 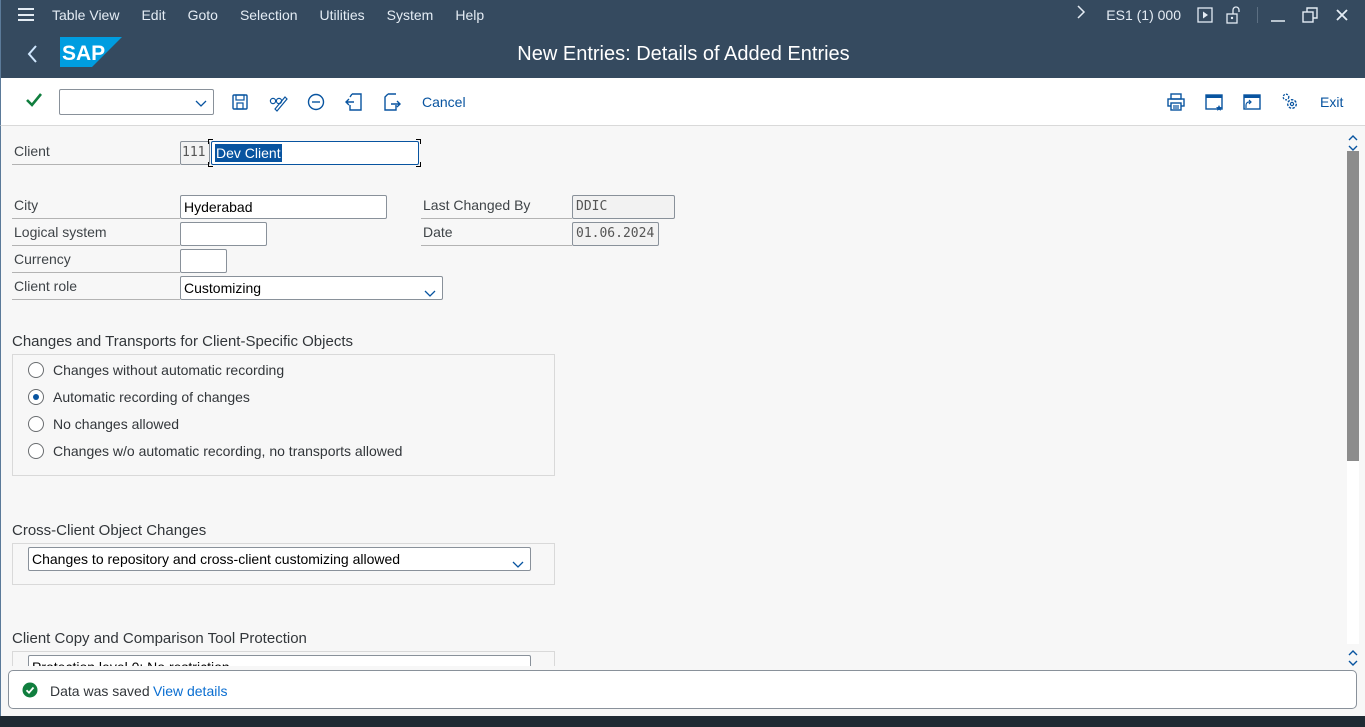 What do you see at coordinates (1214, 102) in the screenshot?
I see `create-session-icon` at bounding box center [1214, 102].